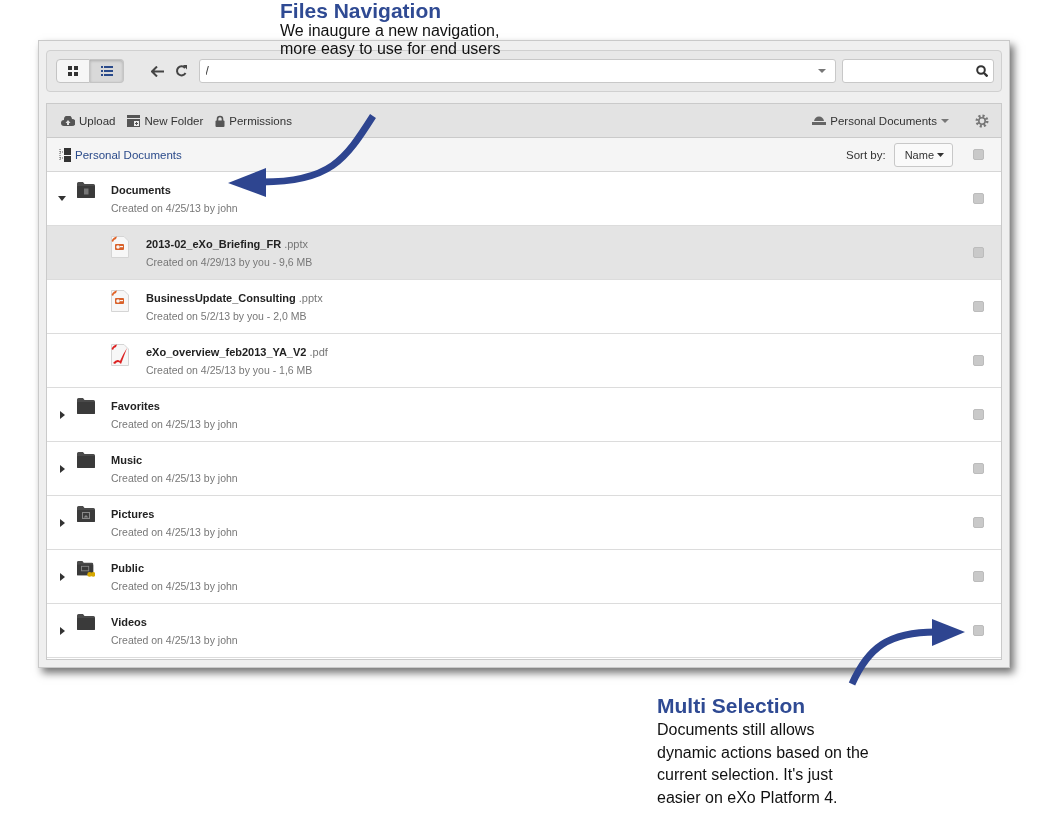 Image resolution: width=1049 pixels, height=816 pixels. I want to click on folder-name: Documents, so click(141, 190).